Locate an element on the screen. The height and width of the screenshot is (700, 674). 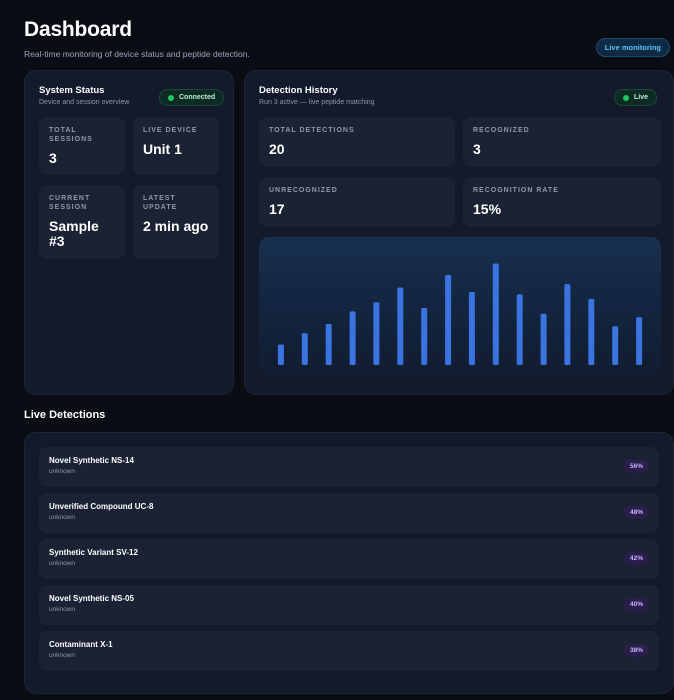
detection-item: Novel Synthetic NS-05 unknown 40% is located at coordinates (349, 605).